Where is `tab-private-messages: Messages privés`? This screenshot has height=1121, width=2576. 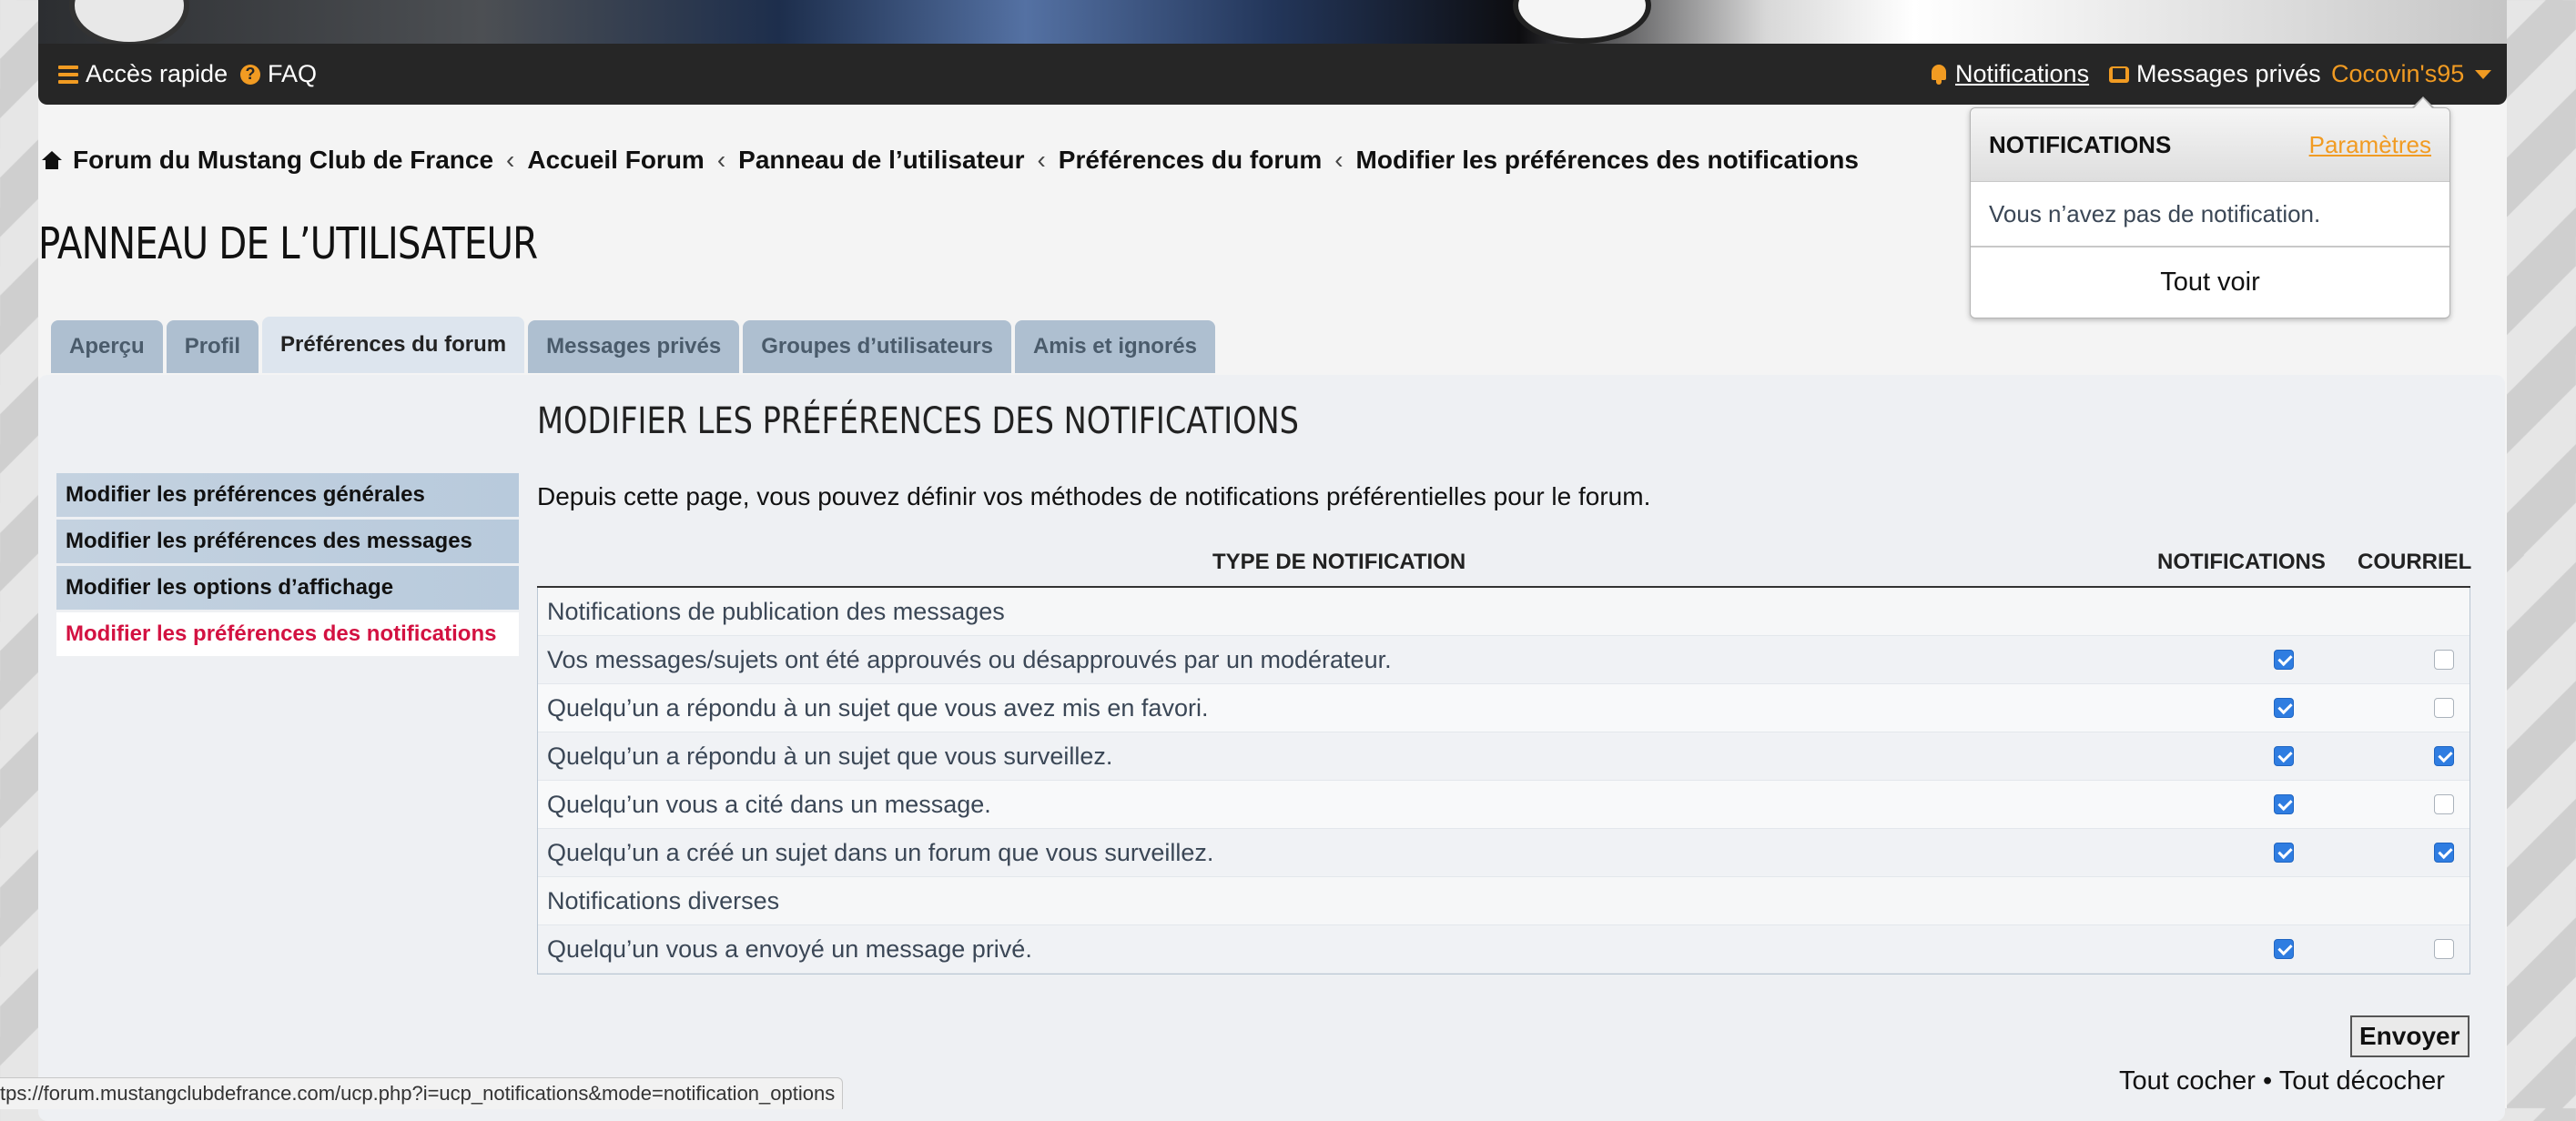
tab-private-messages: Messages privés is located at coordinates (634, 346).